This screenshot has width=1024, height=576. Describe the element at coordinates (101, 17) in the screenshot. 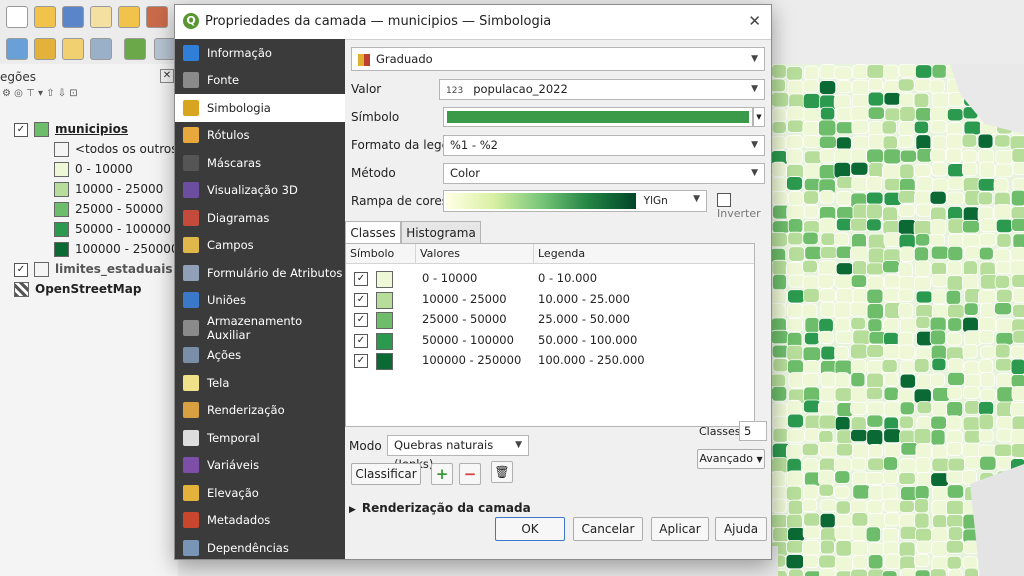

I see `print-layout-icon` at that location.